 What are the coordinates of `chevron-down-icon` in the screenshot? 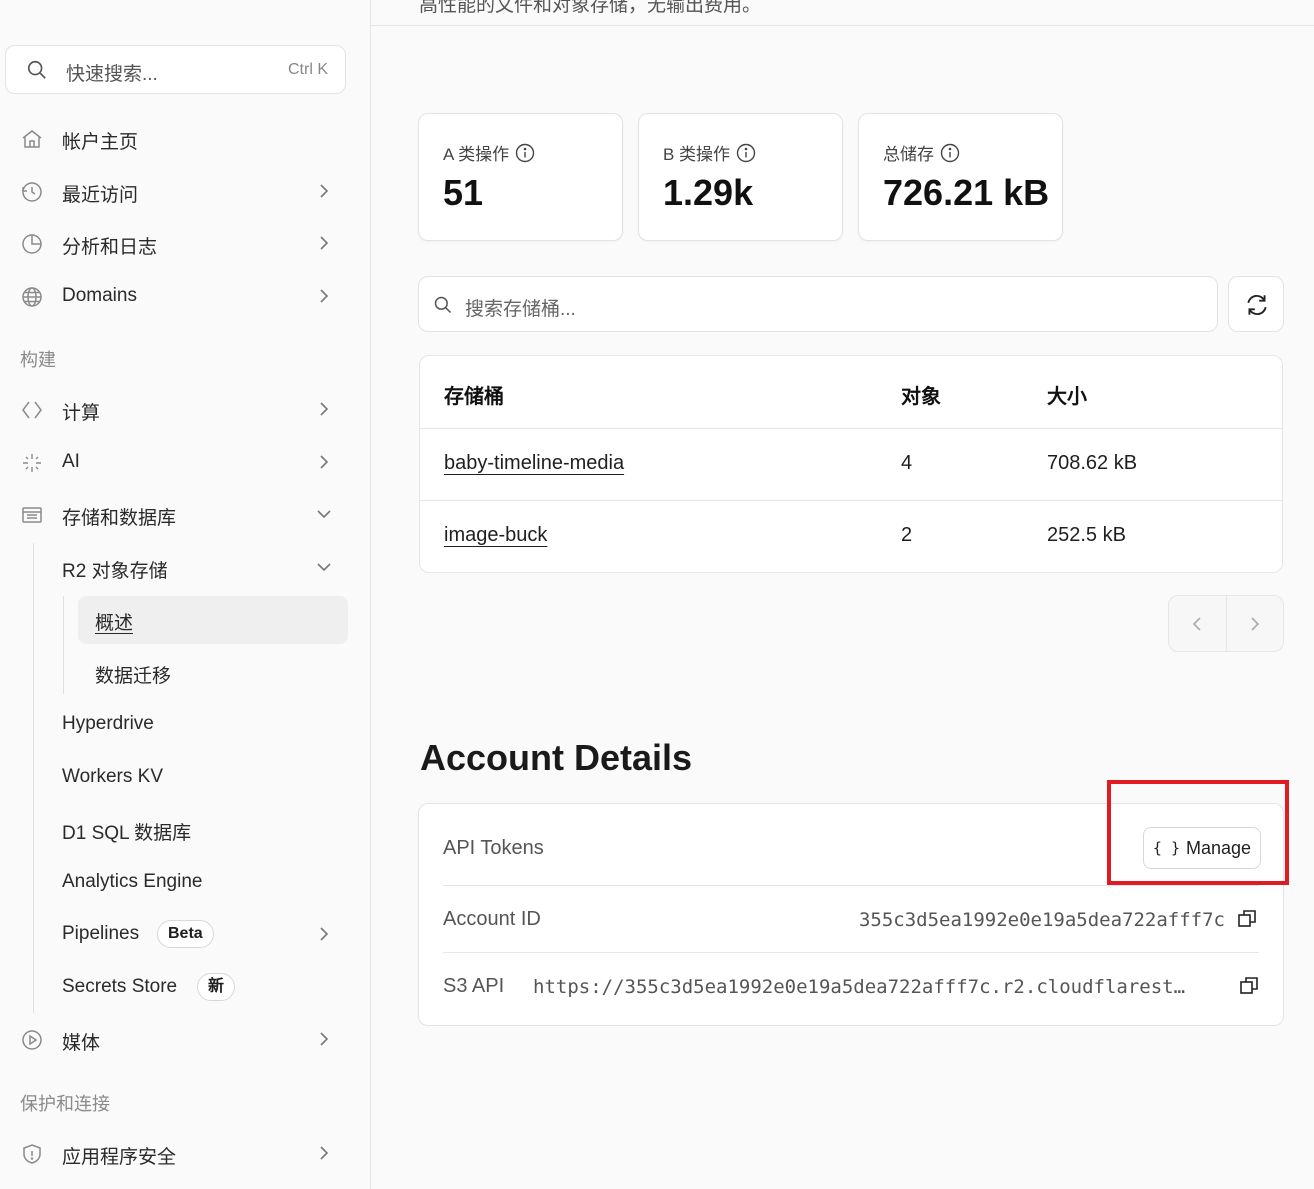 It's located at (324, 567).